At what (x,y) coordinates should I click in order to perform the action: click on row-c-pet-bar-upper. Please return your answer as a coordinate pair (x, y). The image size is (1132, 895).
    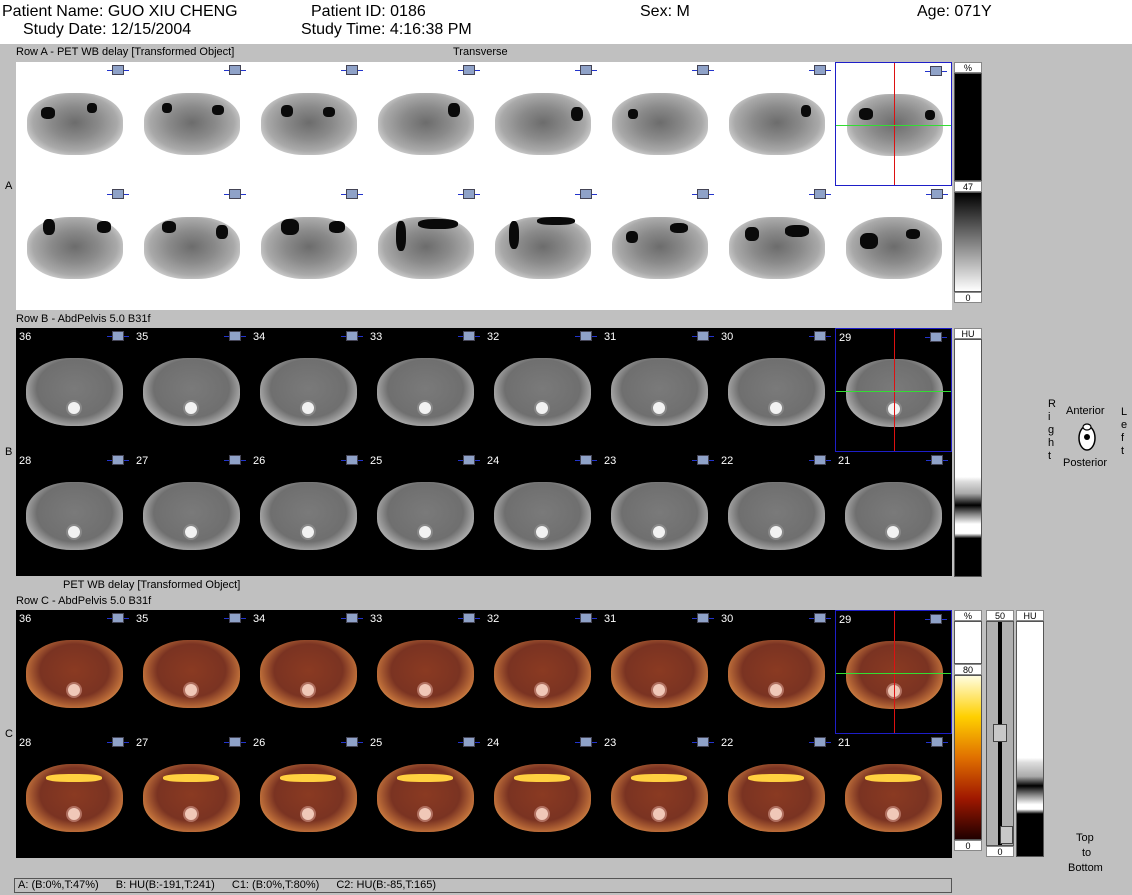
    Looking at the image, I should click on (968, 642).